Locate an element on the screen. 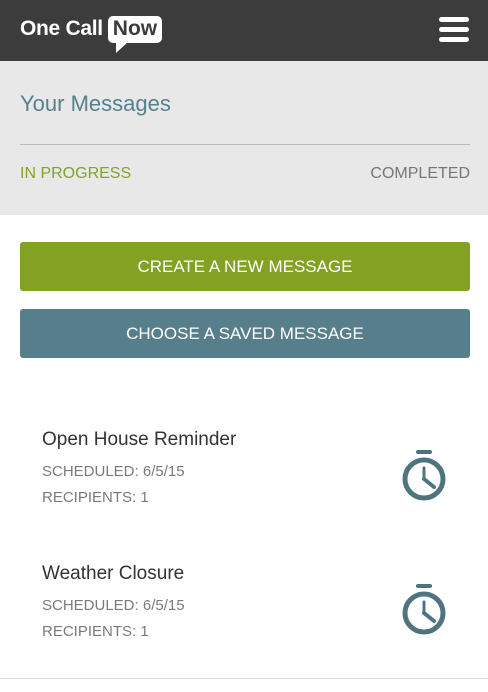 The image size is (488, 692). bottom-divider is located at coordinates (244, 678).